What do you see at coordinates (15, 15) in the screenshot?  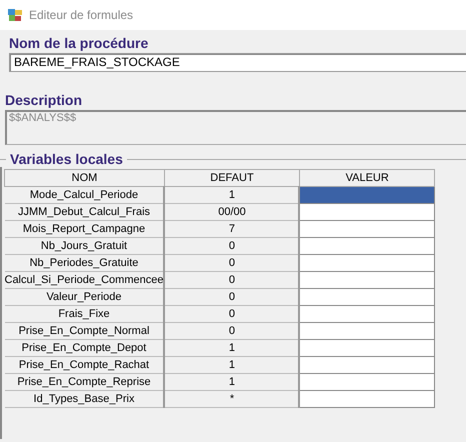 I see `app-icon` at bounding box center [15, 15].